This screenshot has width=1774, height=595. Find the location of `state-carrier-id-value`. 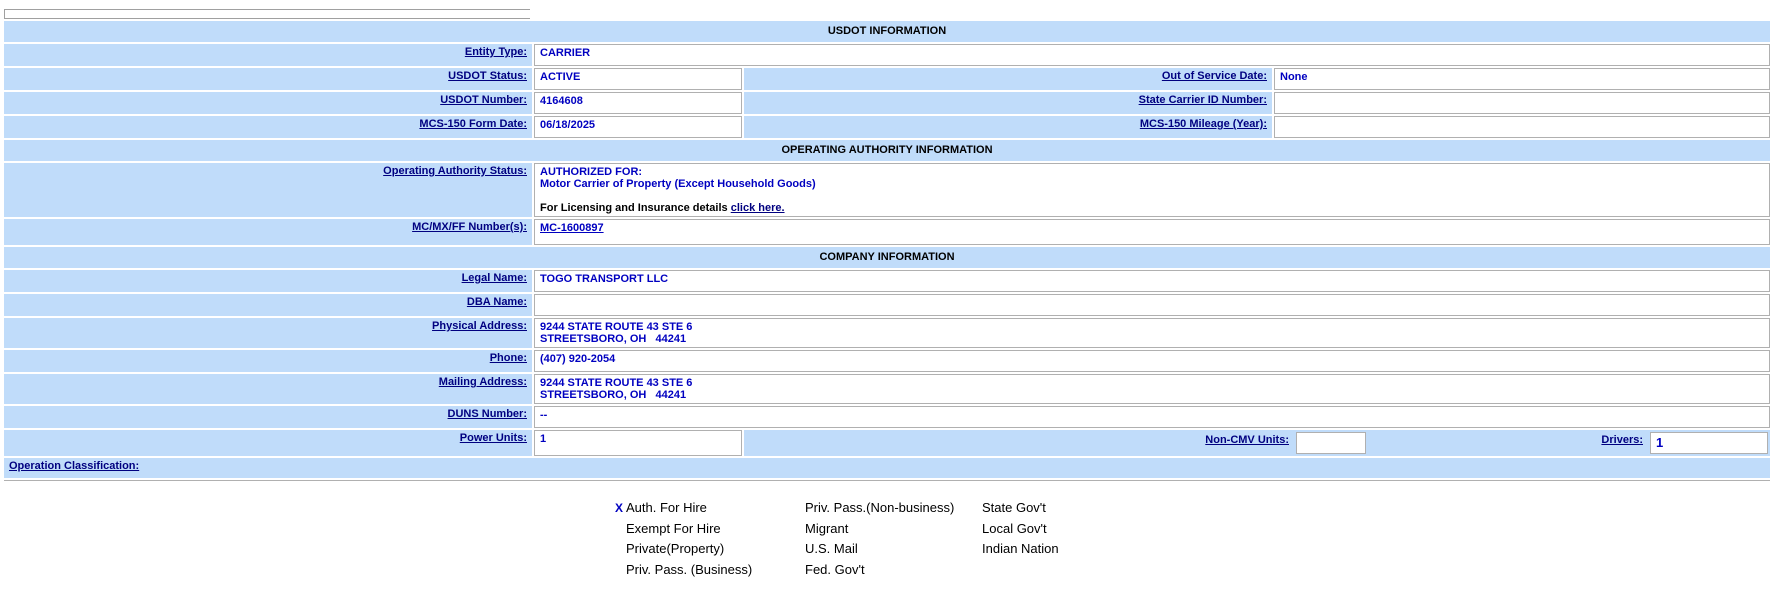

state-carrier-id-value is located at coordinates (1522, 103).